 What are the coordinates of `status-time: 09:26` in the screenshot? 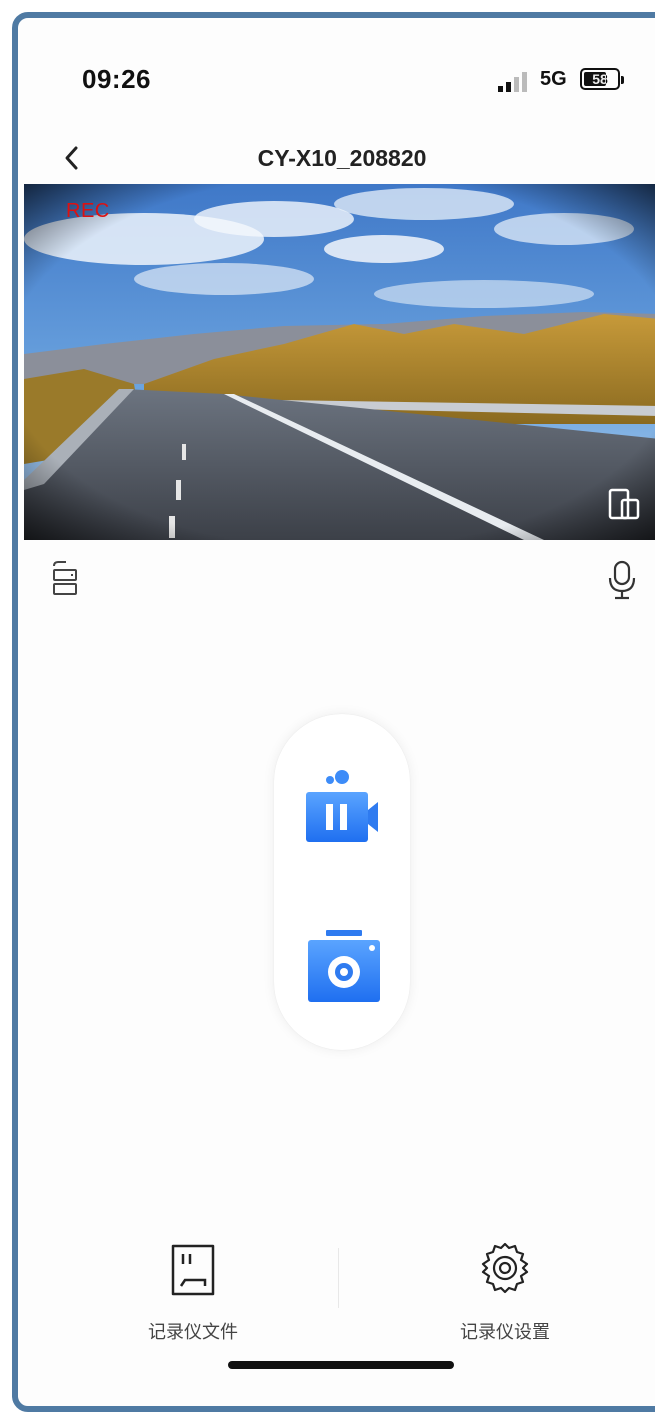 It's located at (116, 79).